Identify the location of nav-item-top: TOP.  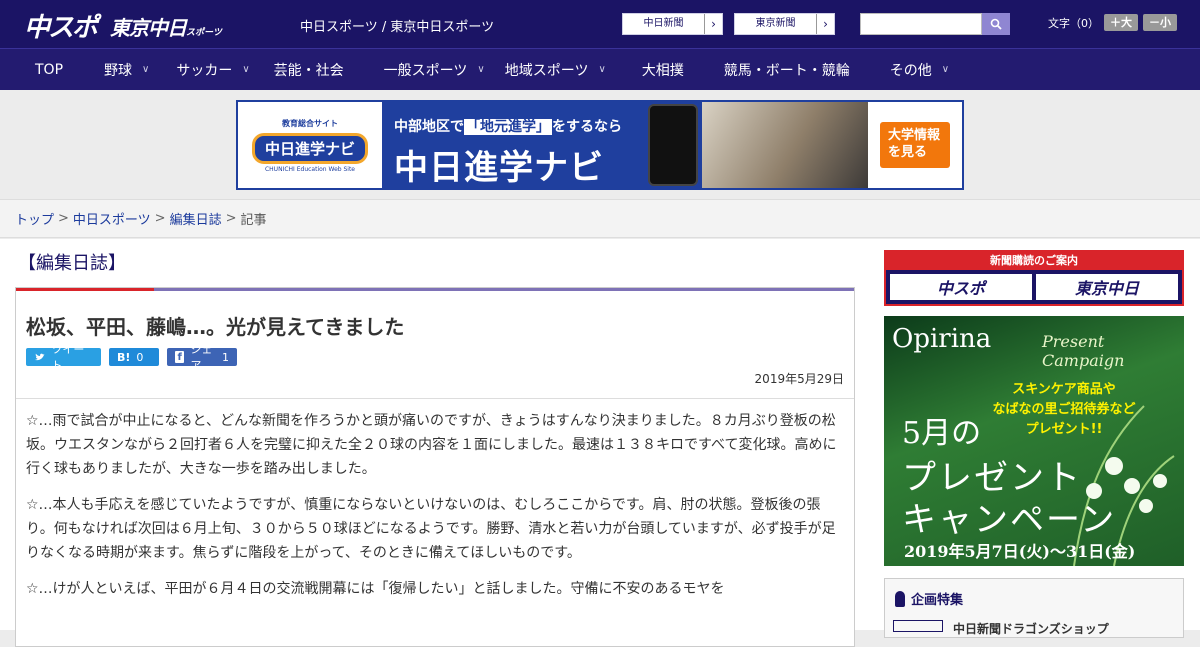
(49, 70).